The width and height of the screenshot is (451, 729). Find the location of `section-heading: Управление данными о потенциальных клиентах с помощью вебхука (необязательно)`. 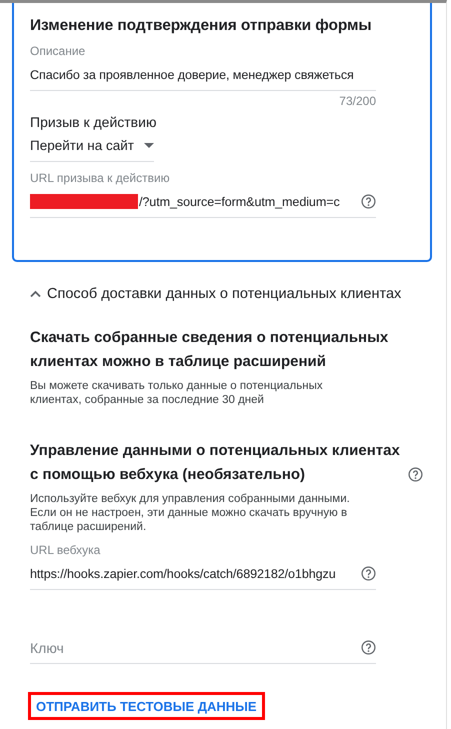

section-heading: Управление данными о потенциальных клиентах с помощью вебхука (необязательно) is located at coordinates (215, 463).